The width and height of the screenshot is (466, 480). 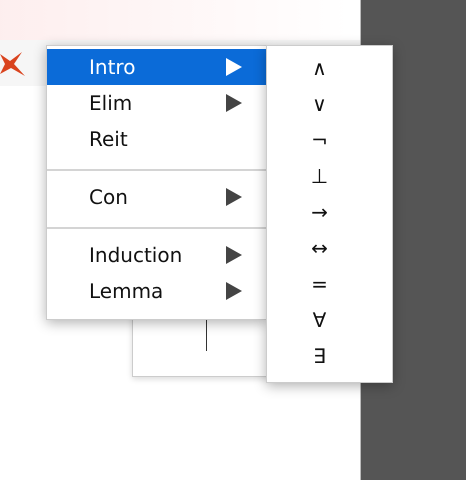 I want to click on submenu-item: ↔, so click(x=329, y=248).